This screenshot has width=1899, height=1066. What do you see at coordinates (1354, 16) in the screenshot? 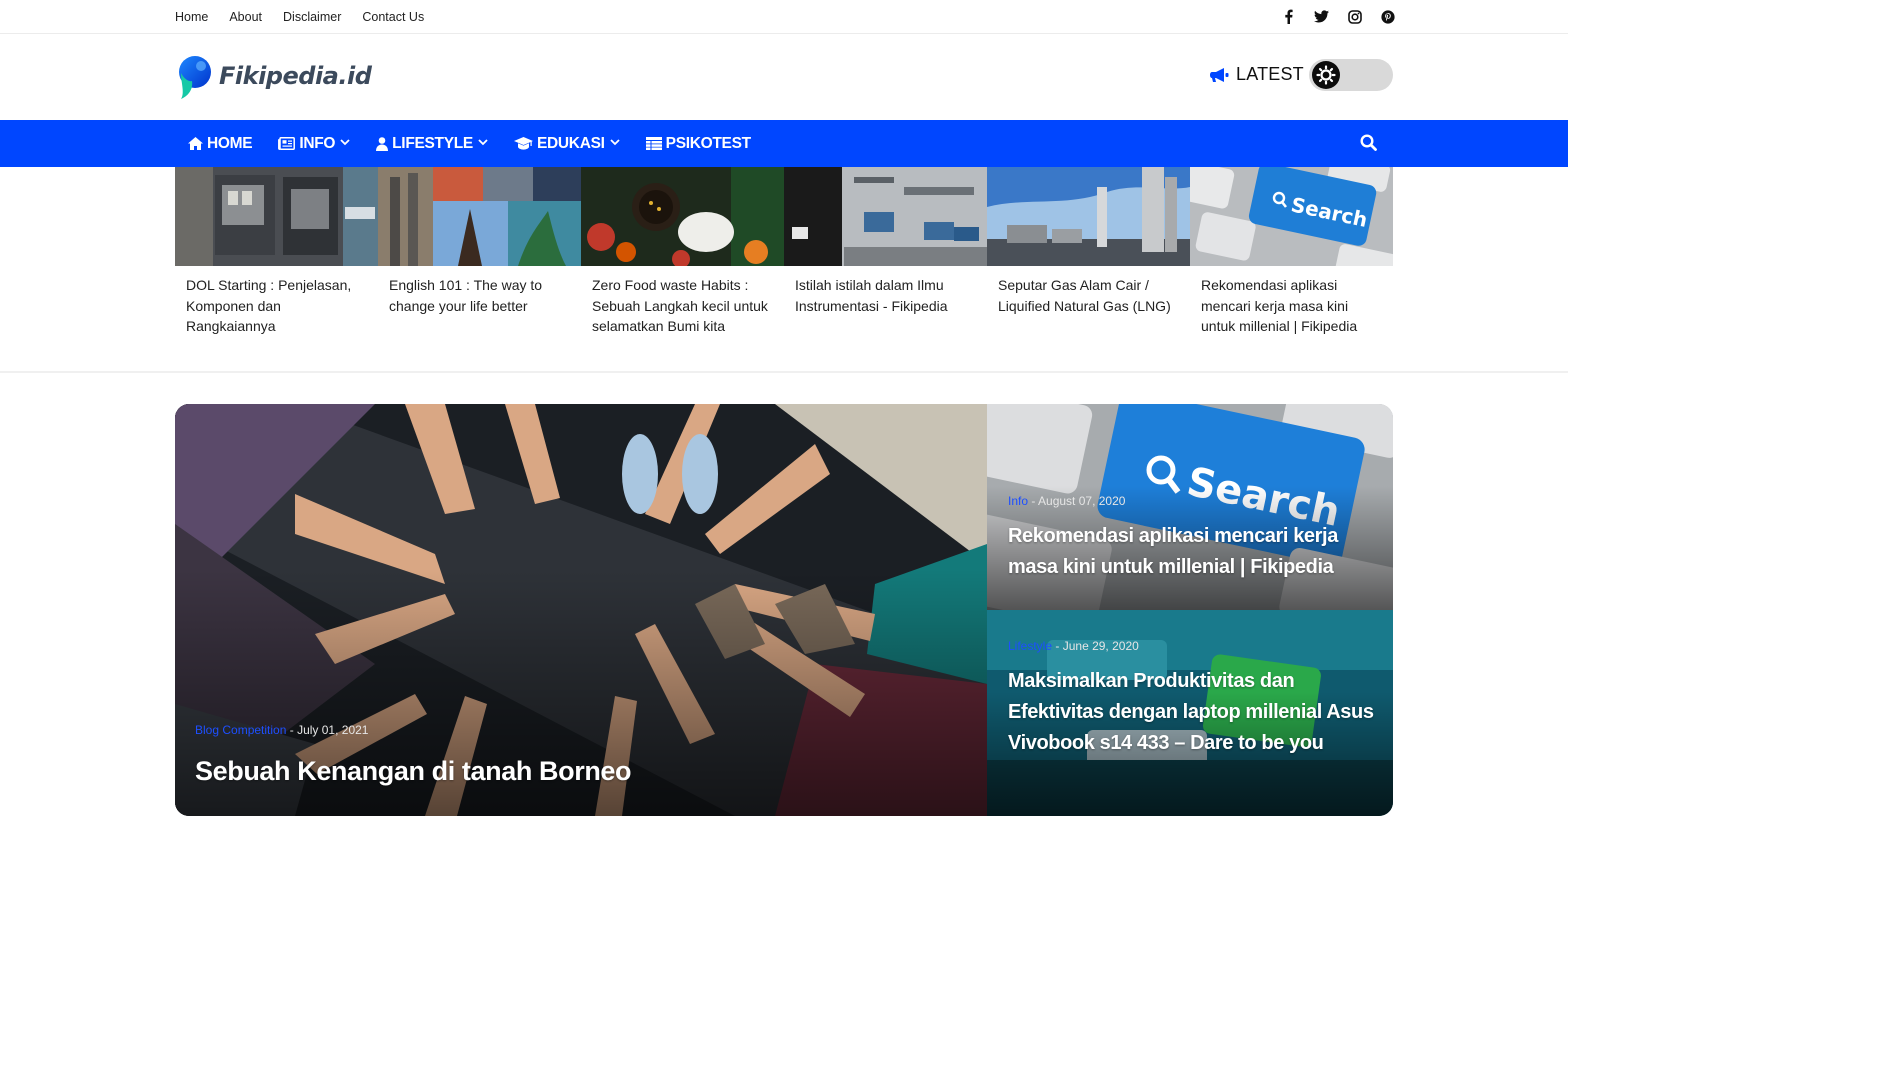
I see `instagram-icon` at bounding box center [1354, 16].